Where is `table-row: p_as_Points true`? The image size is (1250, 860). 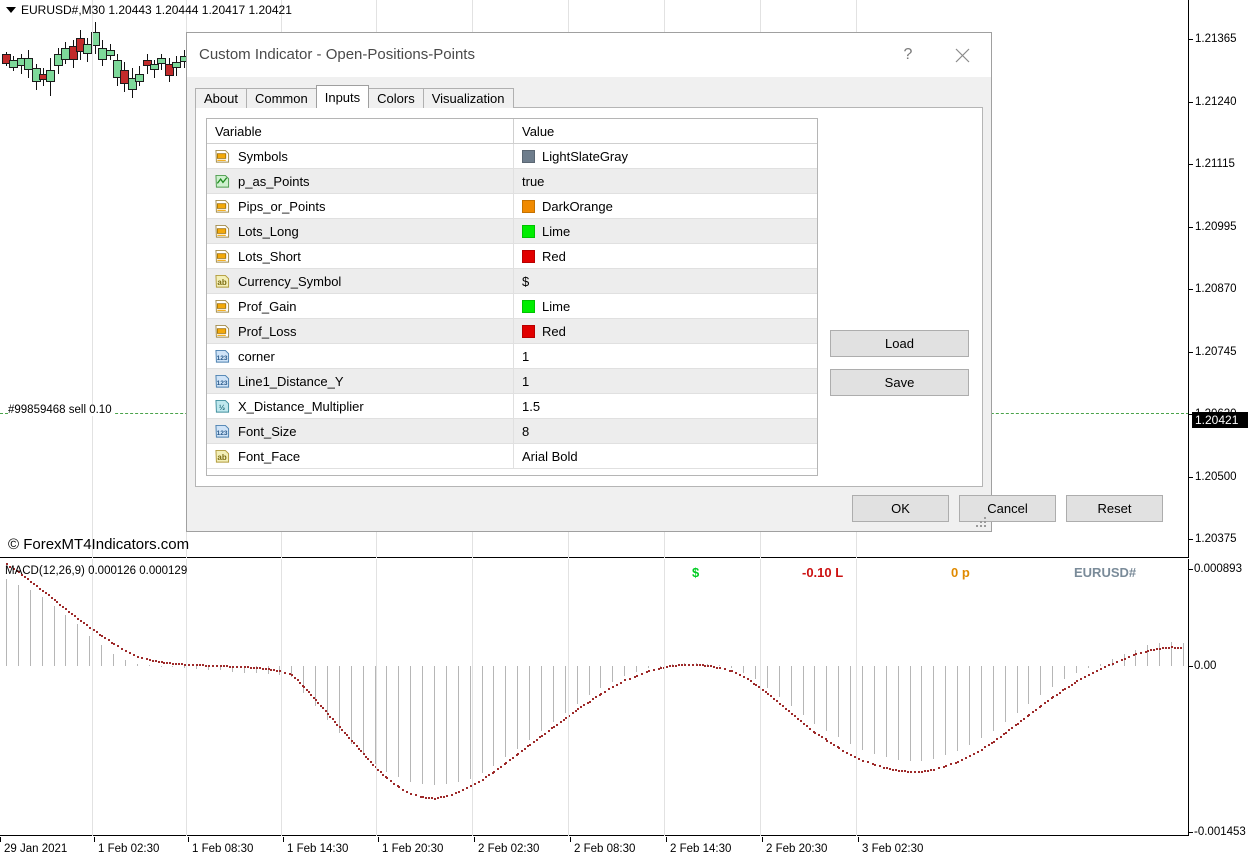
table-row: p_as_Points true is located at coordinates (512, 181).